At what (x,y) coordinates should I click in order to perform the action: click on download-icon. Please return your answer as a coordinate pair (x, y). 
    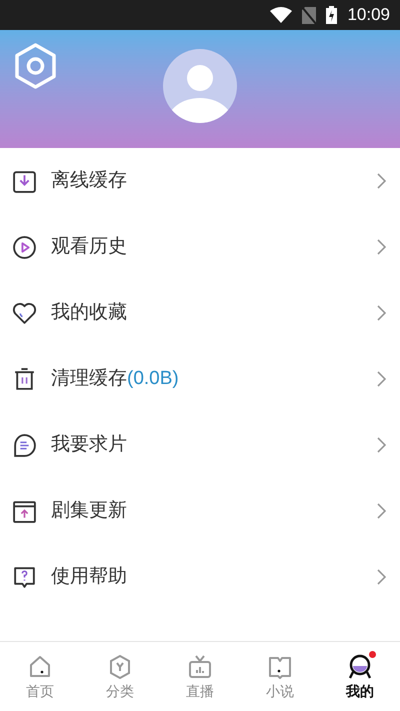
    Looking at the image, I should click on (24, 181).